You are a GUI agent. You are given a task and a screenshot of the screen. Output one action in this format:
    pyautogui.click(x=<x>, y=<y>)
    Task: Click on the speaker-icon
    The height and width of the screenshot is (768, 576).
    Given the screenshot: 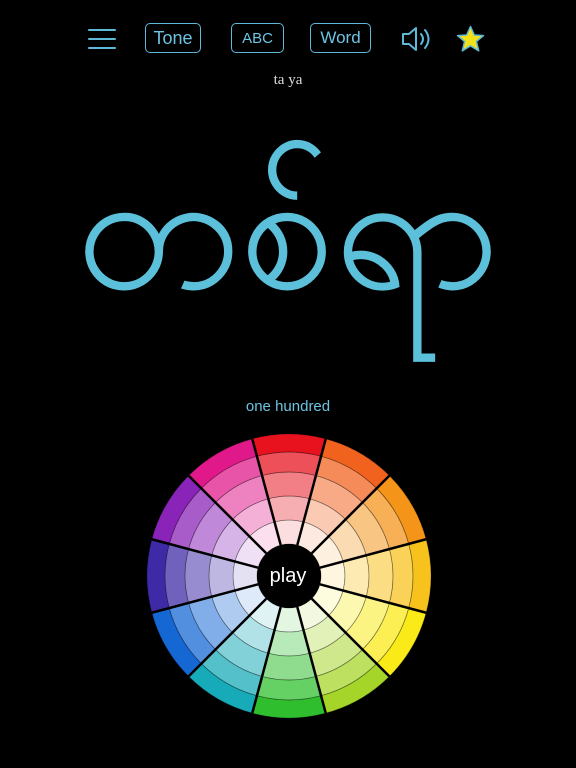 What is the action you would take?
    pyautogui.click(x=417, y=39)
    